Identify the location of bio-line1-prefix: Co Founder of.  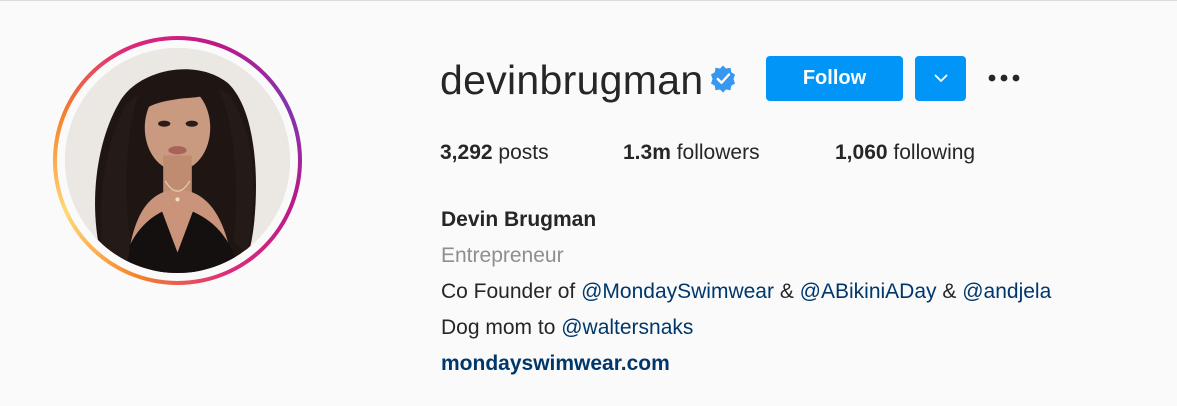
(511, 291).